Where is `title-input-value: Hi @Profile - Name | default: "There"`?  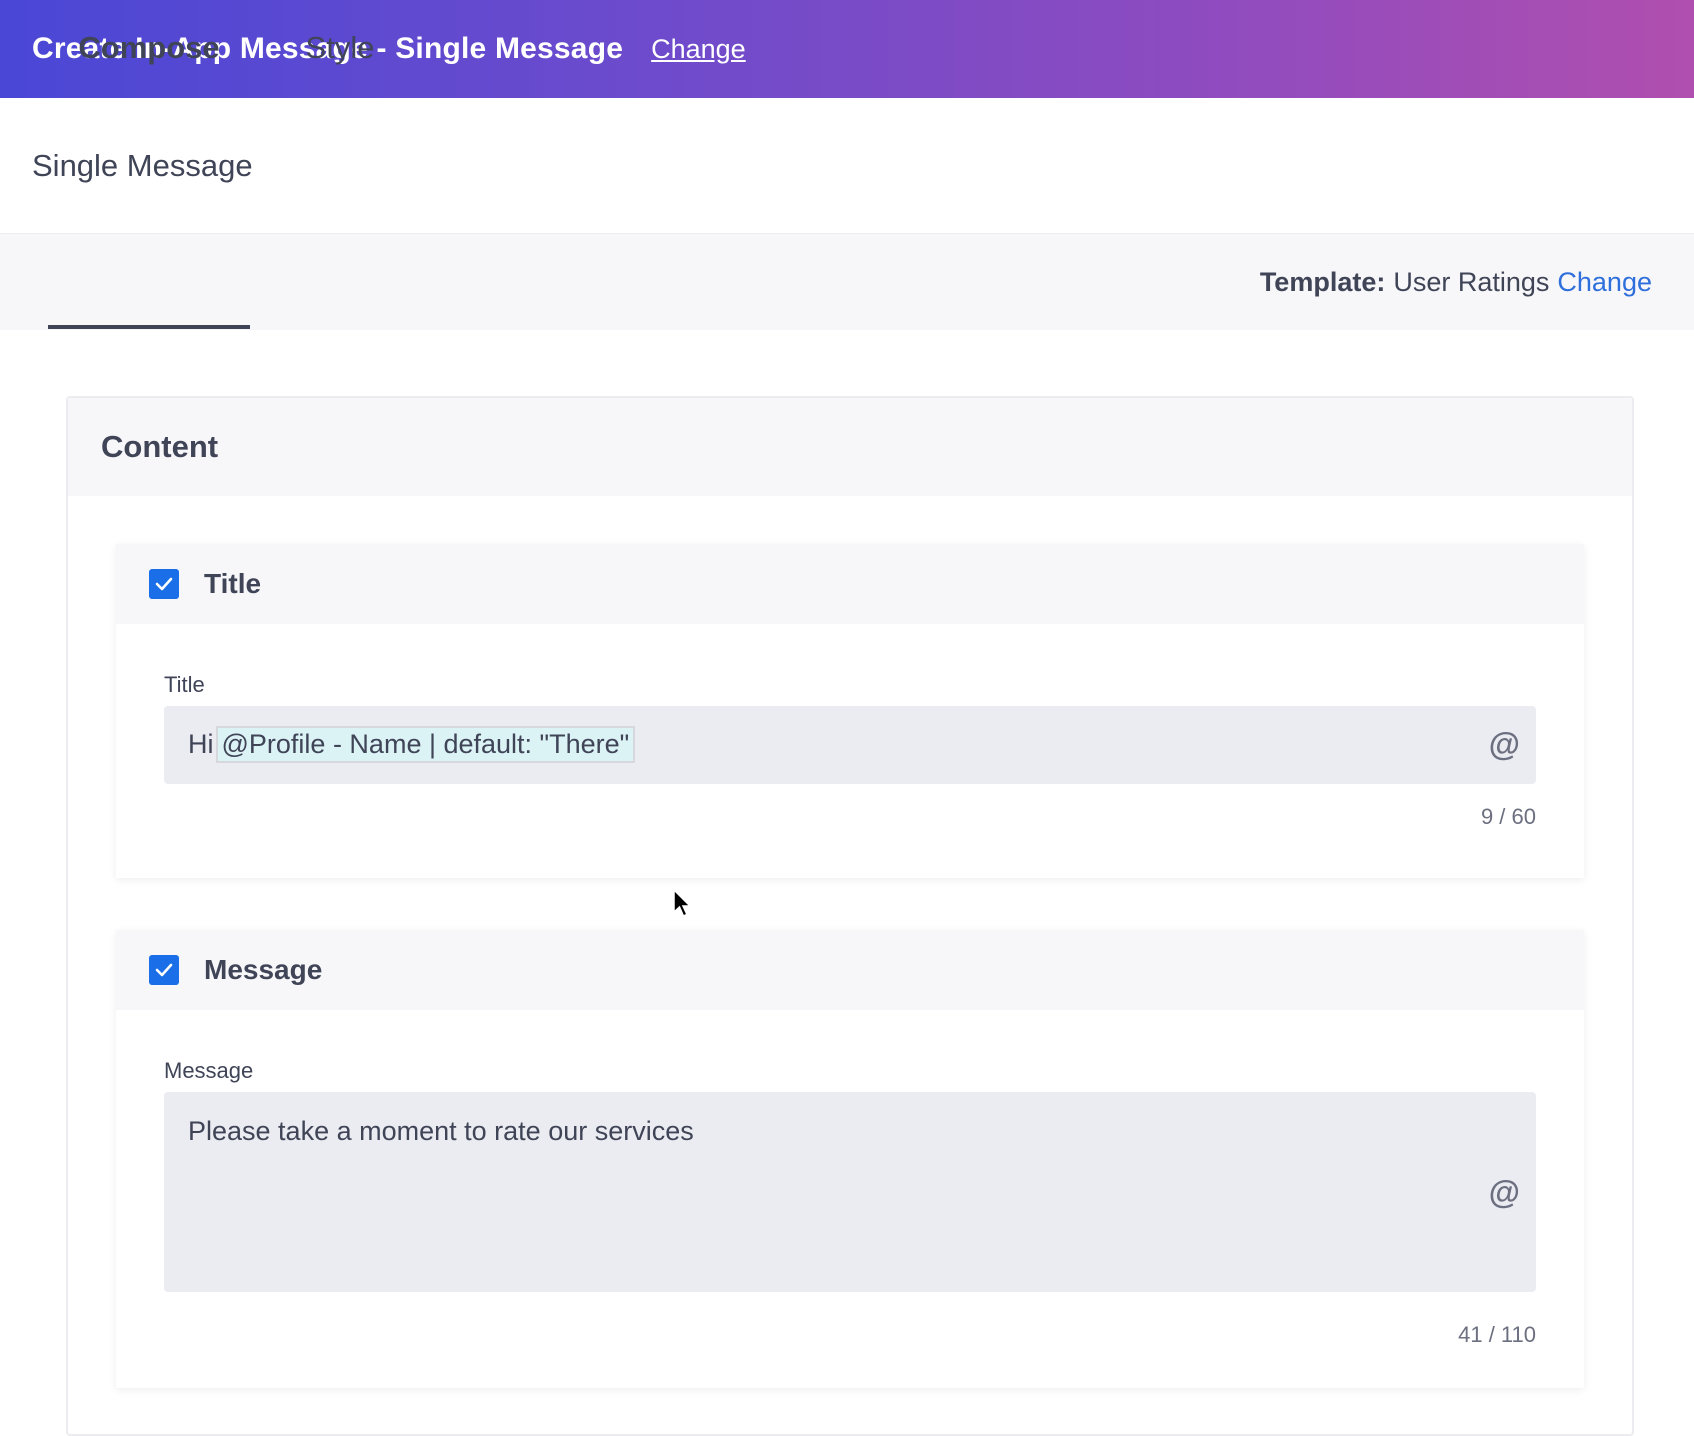 title-input-value: Hi @Profile - Name | default: "There" is located at coordinates (412, 744).